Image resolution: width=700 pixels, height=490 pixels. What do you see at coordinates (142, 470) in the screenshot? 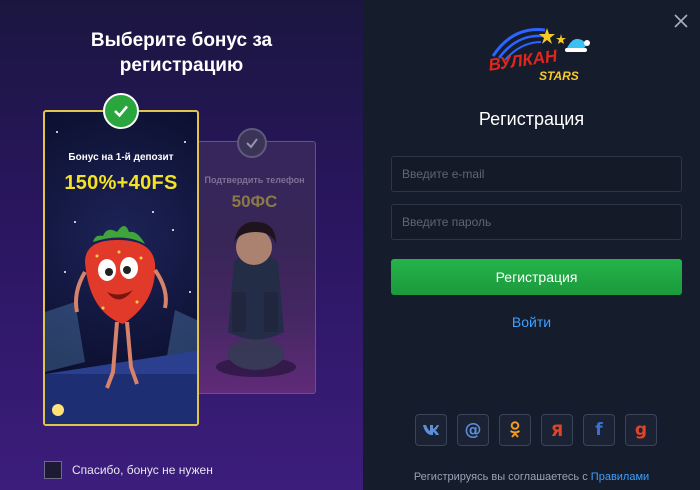
I see `no-bonus-label: Спасибо, бонус не нужен` at bounding box center [142, 470].